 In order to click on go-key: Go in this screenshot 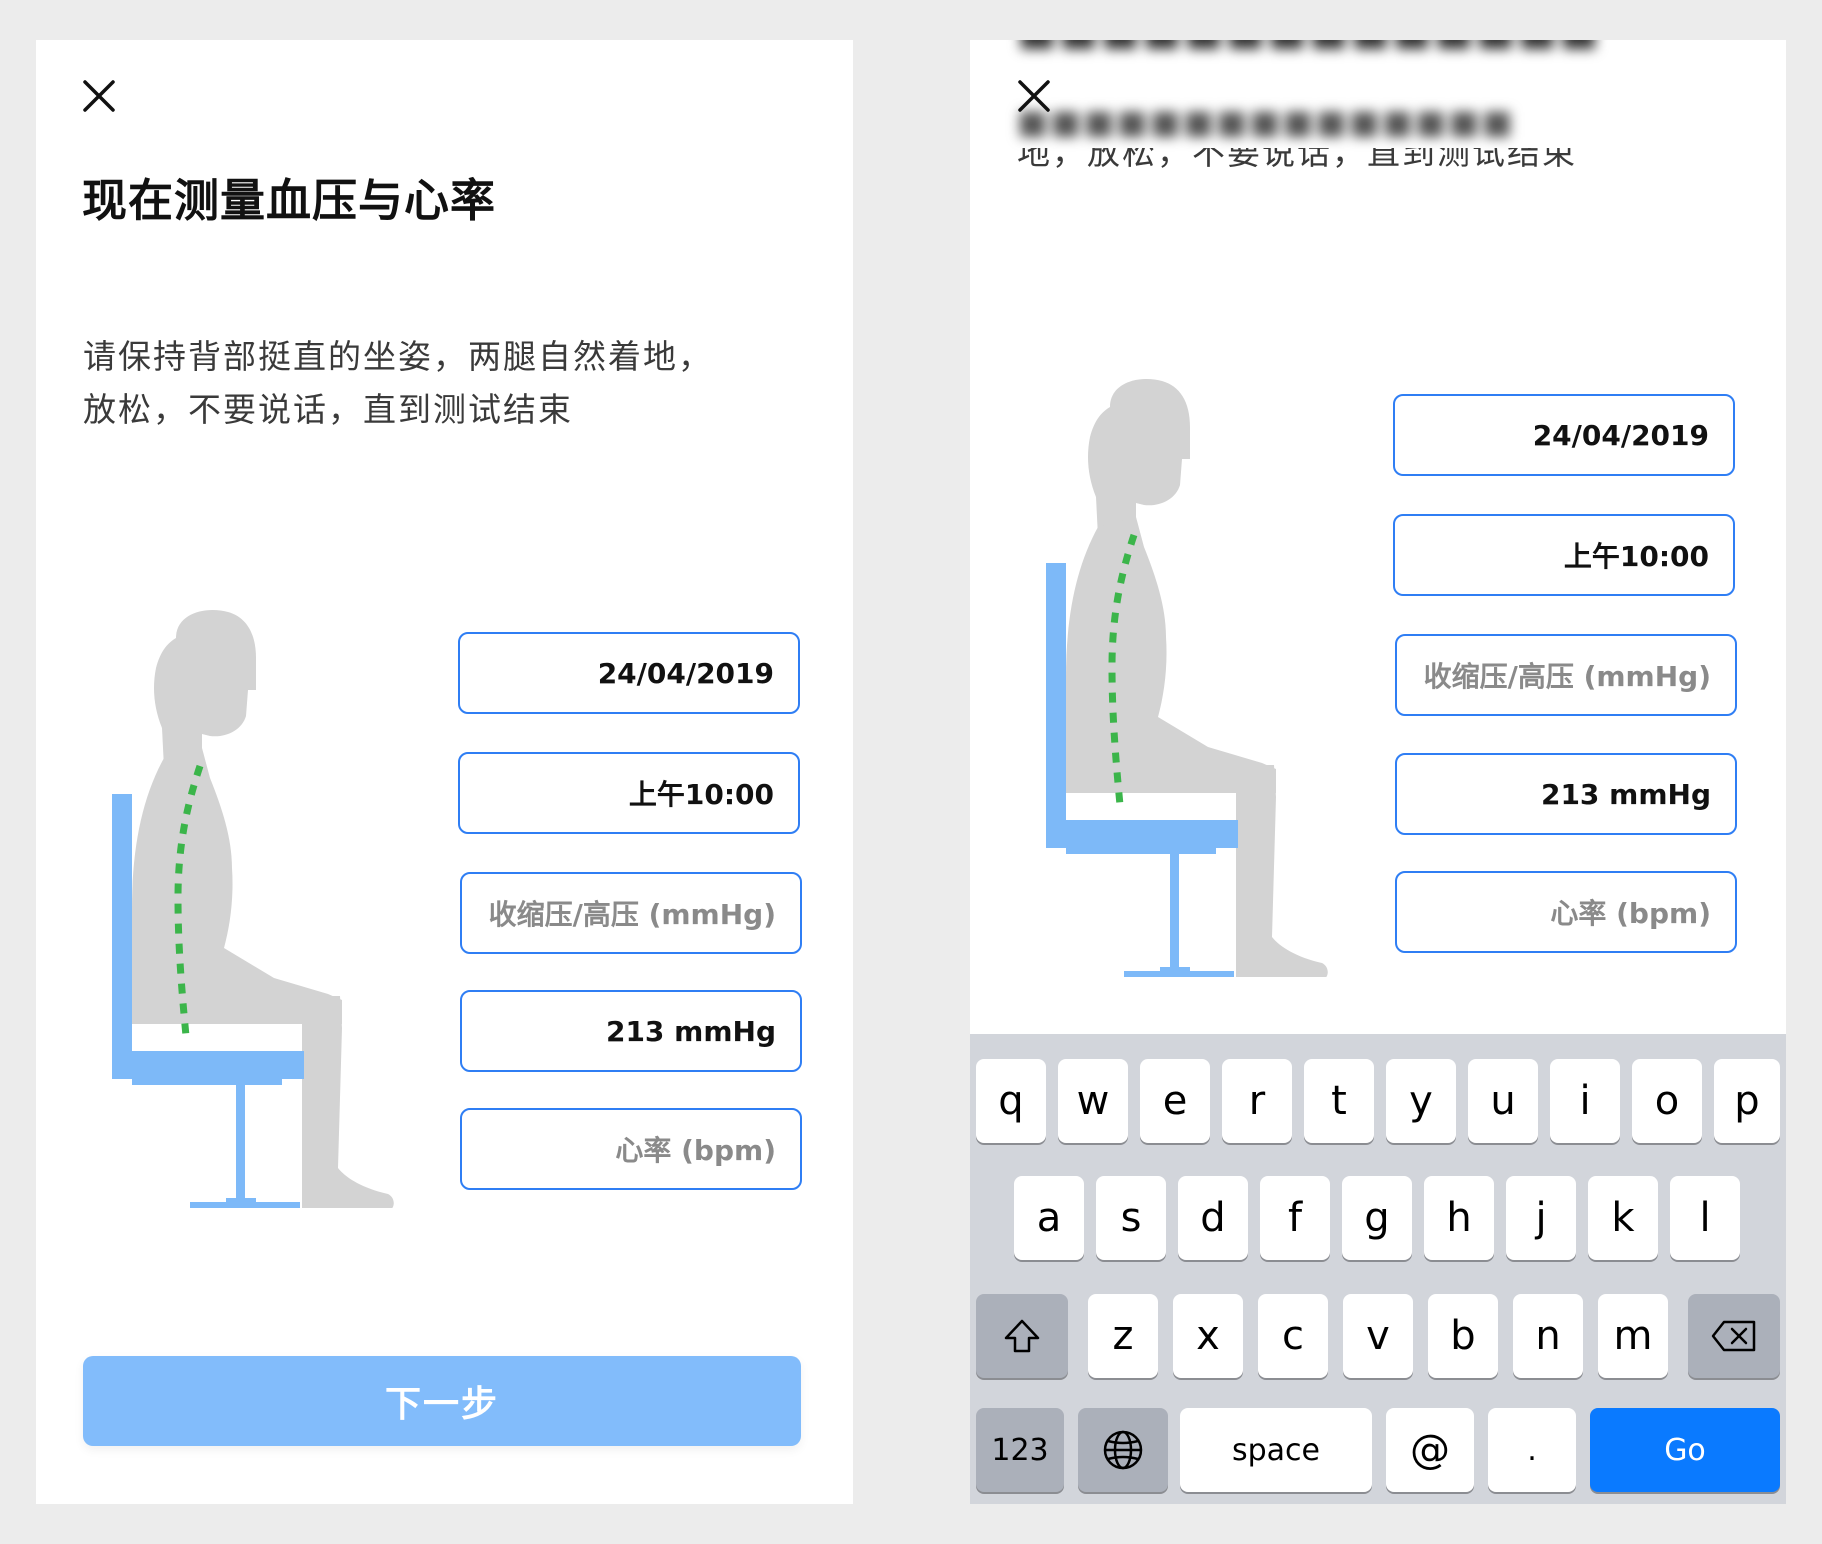, I will do `click(1685, 1450)`.